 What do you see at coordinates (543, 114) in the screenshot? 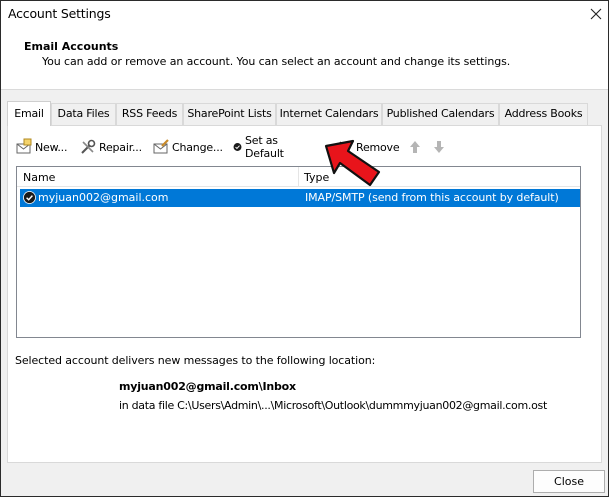
I see `tab-address-books: Address Books` at bounding box center [543, 114].